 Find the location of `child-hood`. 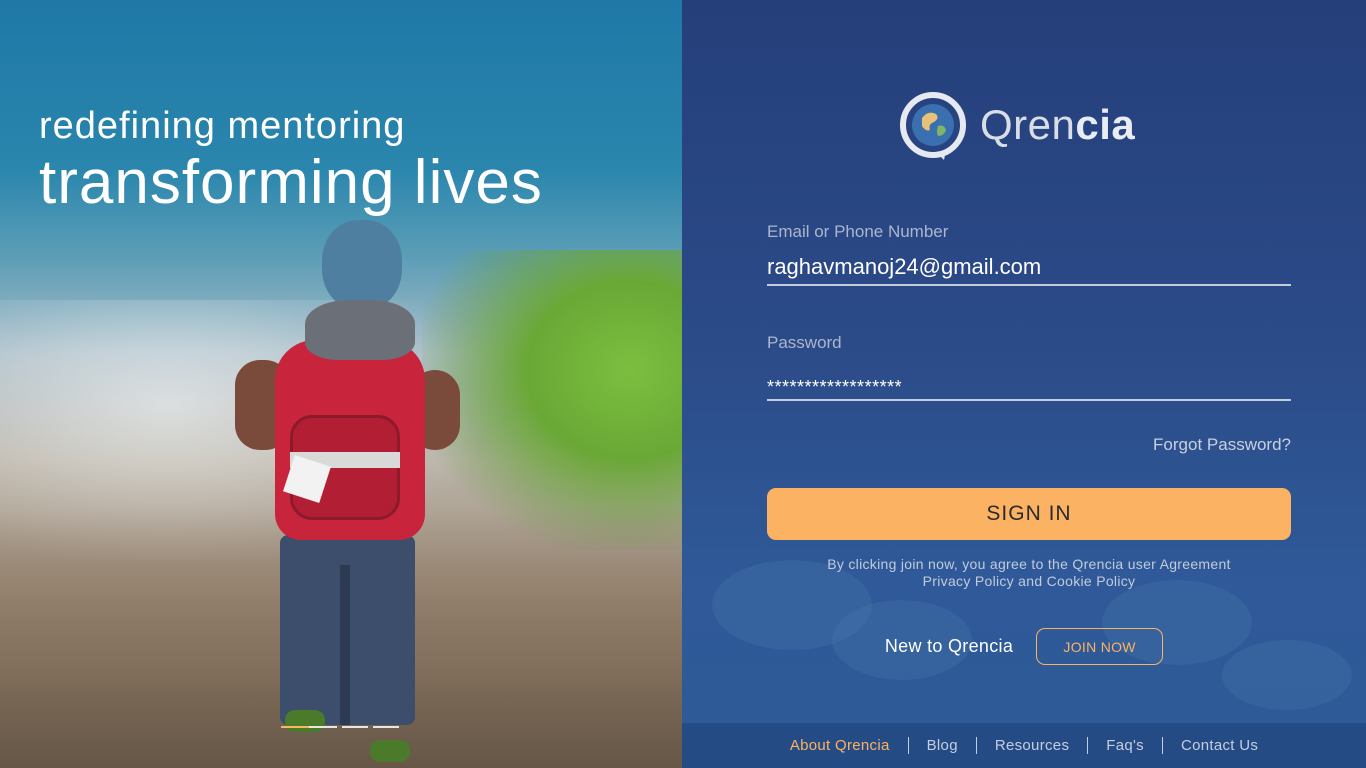

child-hood is located at coordinates (360, 330).